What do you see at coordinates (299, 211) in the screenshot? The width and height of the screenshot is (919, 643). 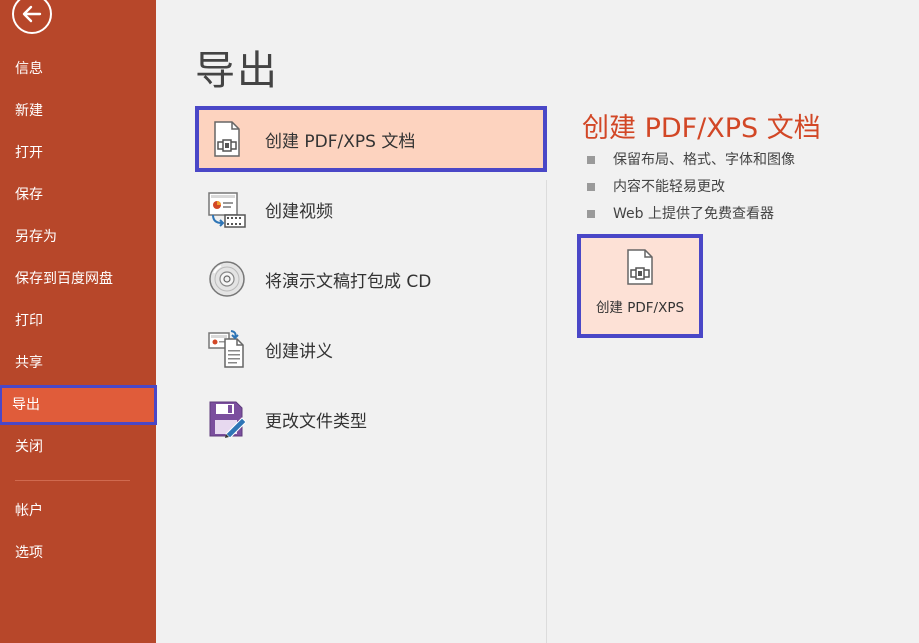 I see `option-label: 创建视频` at bounding box center [299, 211].